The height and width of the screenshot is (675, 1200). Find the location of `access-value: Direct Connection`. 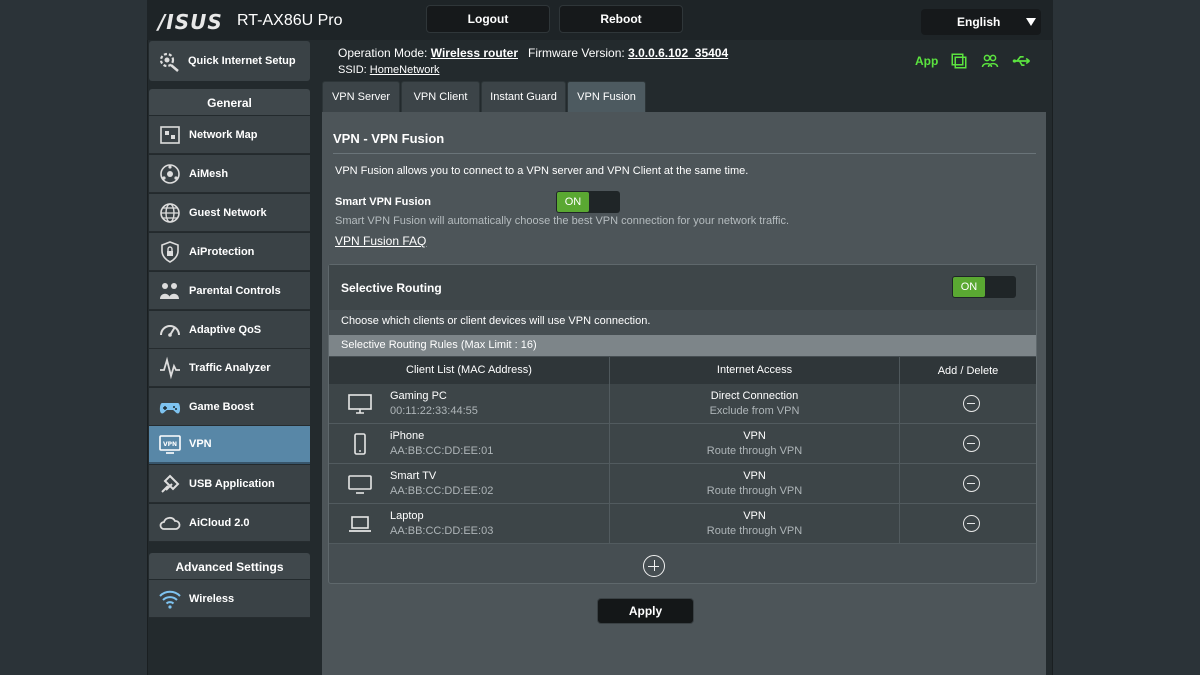

access-value: Direct Connection is located at coordinates (754, 396).